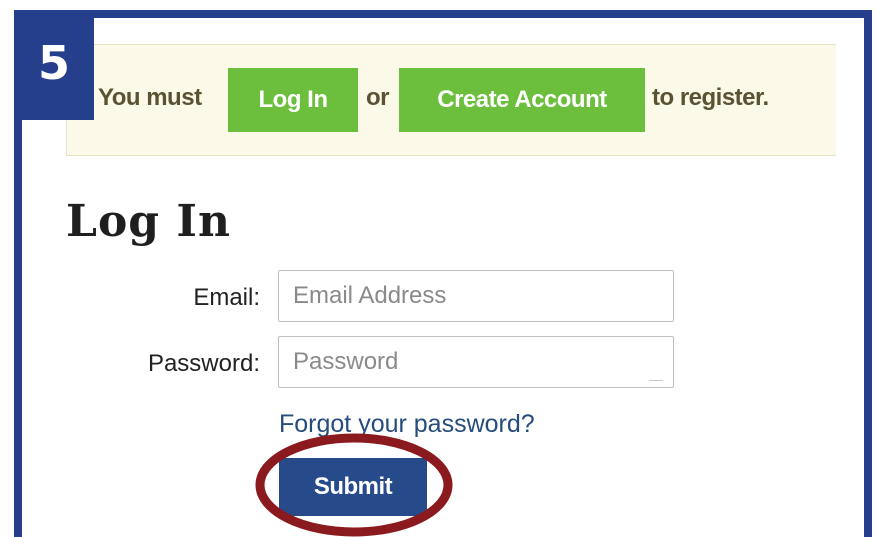  I want to click on notice-prefix: You must, so click(150, 97).